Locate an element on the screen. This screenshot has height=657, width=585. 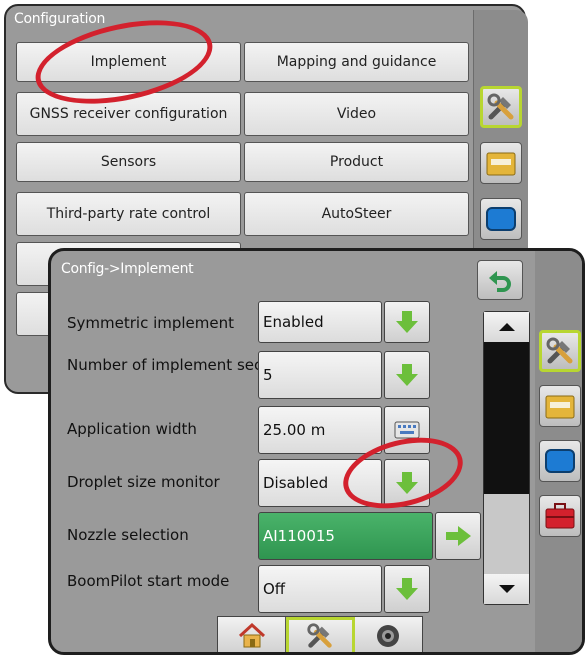
nozzle-selection-label: Nozzle selection is located at coordinates (128, 535).